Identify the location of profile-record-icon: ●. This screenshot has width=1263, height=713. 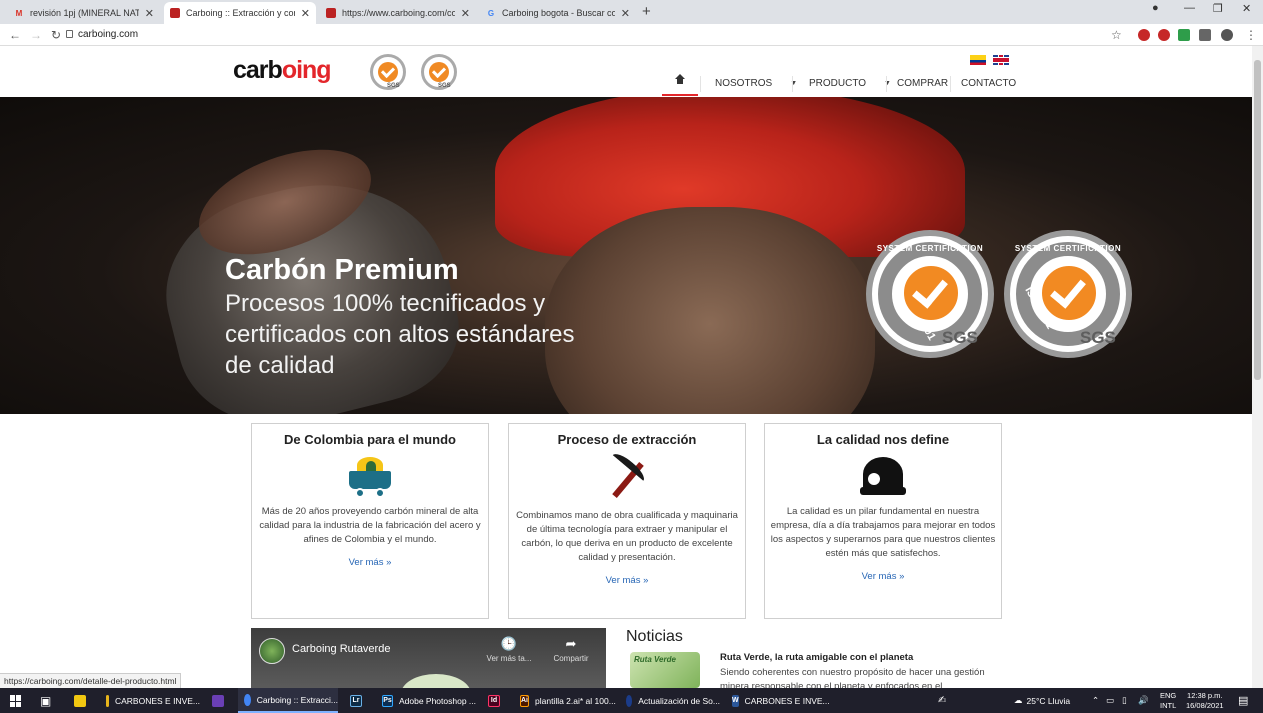
(1155, 8).